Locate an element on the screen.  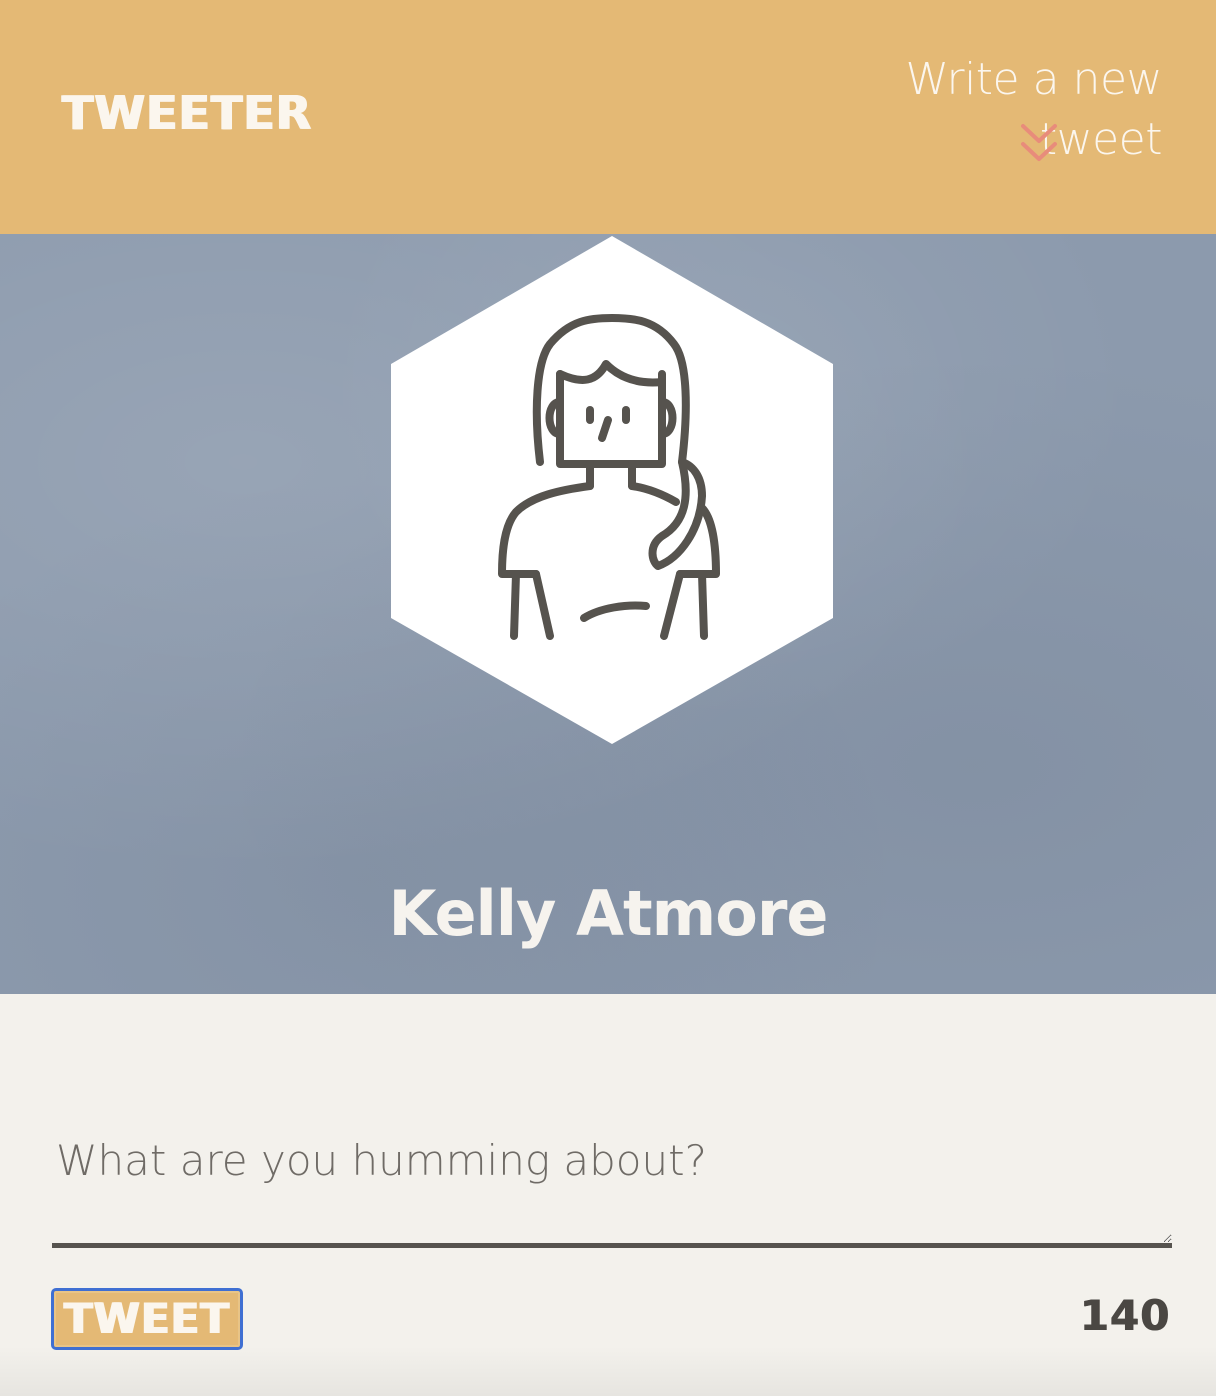
woman-avatar-icon is located at coordinates (612, 490).